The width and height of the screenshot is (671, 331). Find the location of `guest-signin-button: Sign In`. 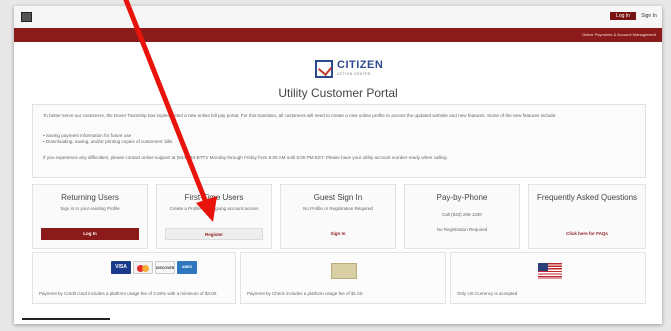

guest-signin-button: Sign In is located at coordinates (338, 234).